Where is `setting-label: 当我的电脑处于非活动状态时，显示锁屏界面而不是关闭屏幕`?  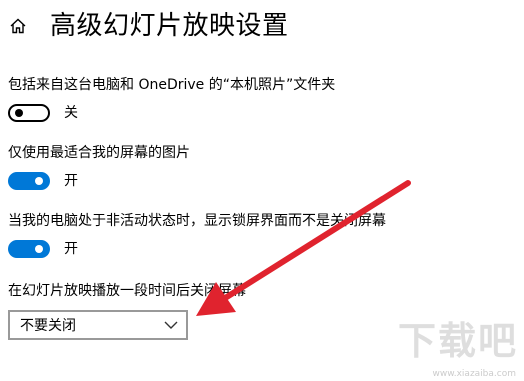
setting-label: 当我的电脑处于非活动状态时，显示锁屏界面而不是关闭屏幕 is located at coordinates (197, 221).